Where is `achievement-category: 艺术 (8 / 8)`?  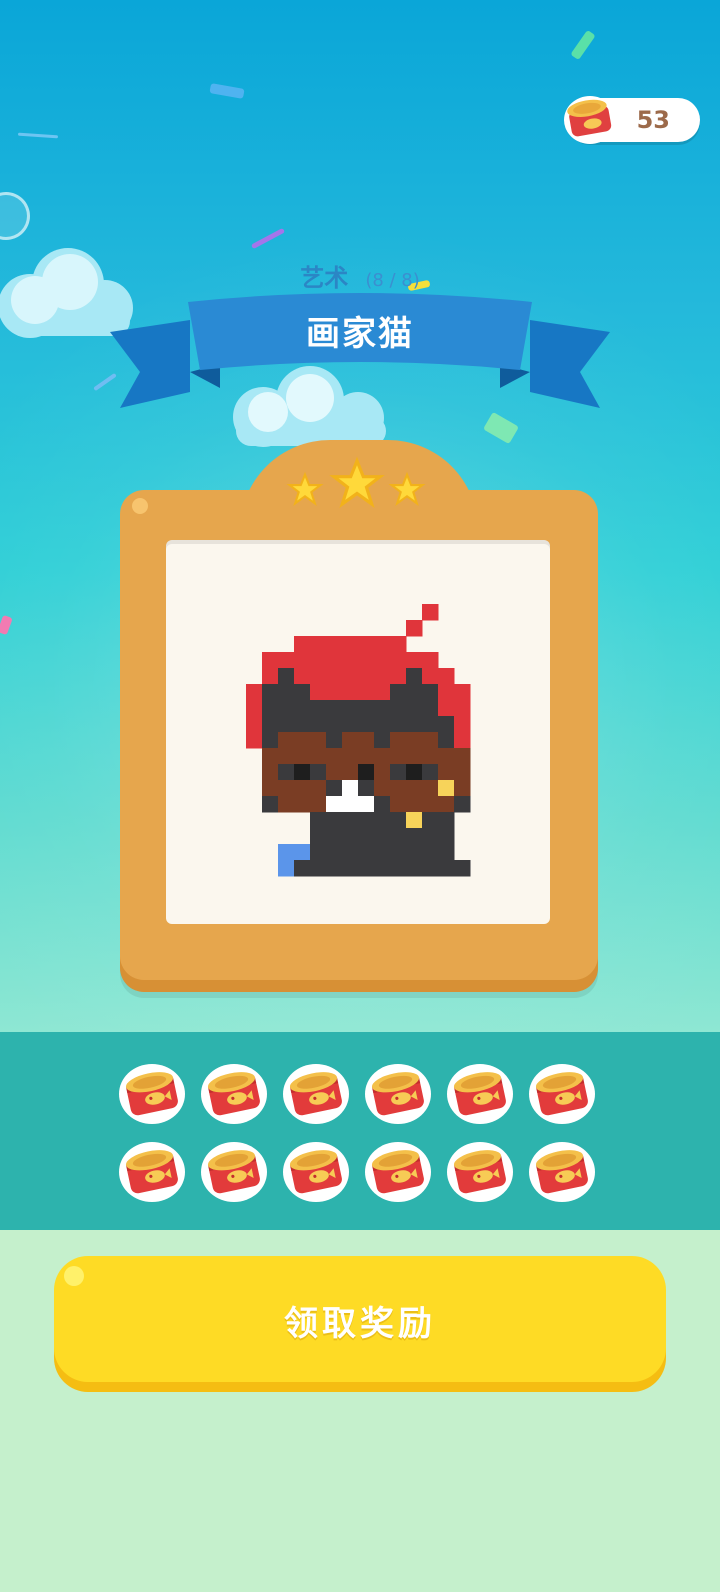 achievement-category: 艺术 (8 / 8) is located at coordinates (360, 275).